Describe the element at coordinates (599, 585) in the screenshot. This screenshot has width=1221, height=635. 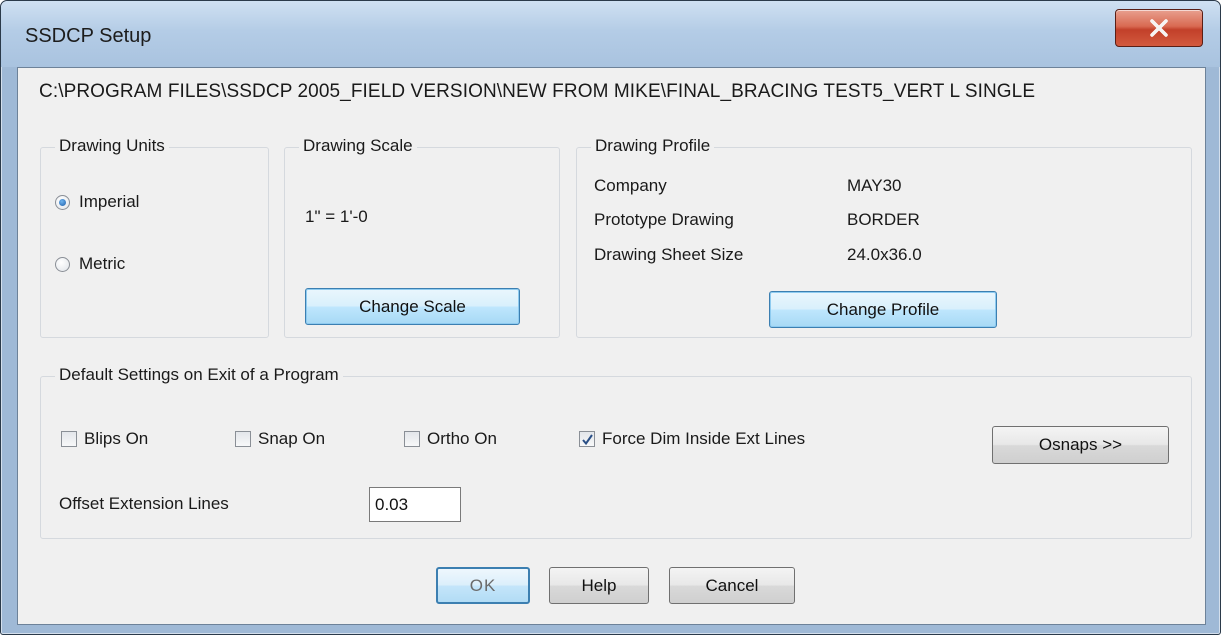
I see `help-button: Help` at that location.